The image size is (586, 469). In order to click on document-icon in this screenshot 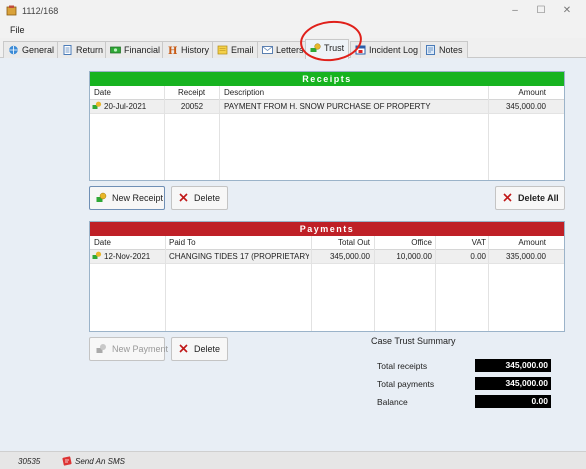, I will do `click(67, 50)`.